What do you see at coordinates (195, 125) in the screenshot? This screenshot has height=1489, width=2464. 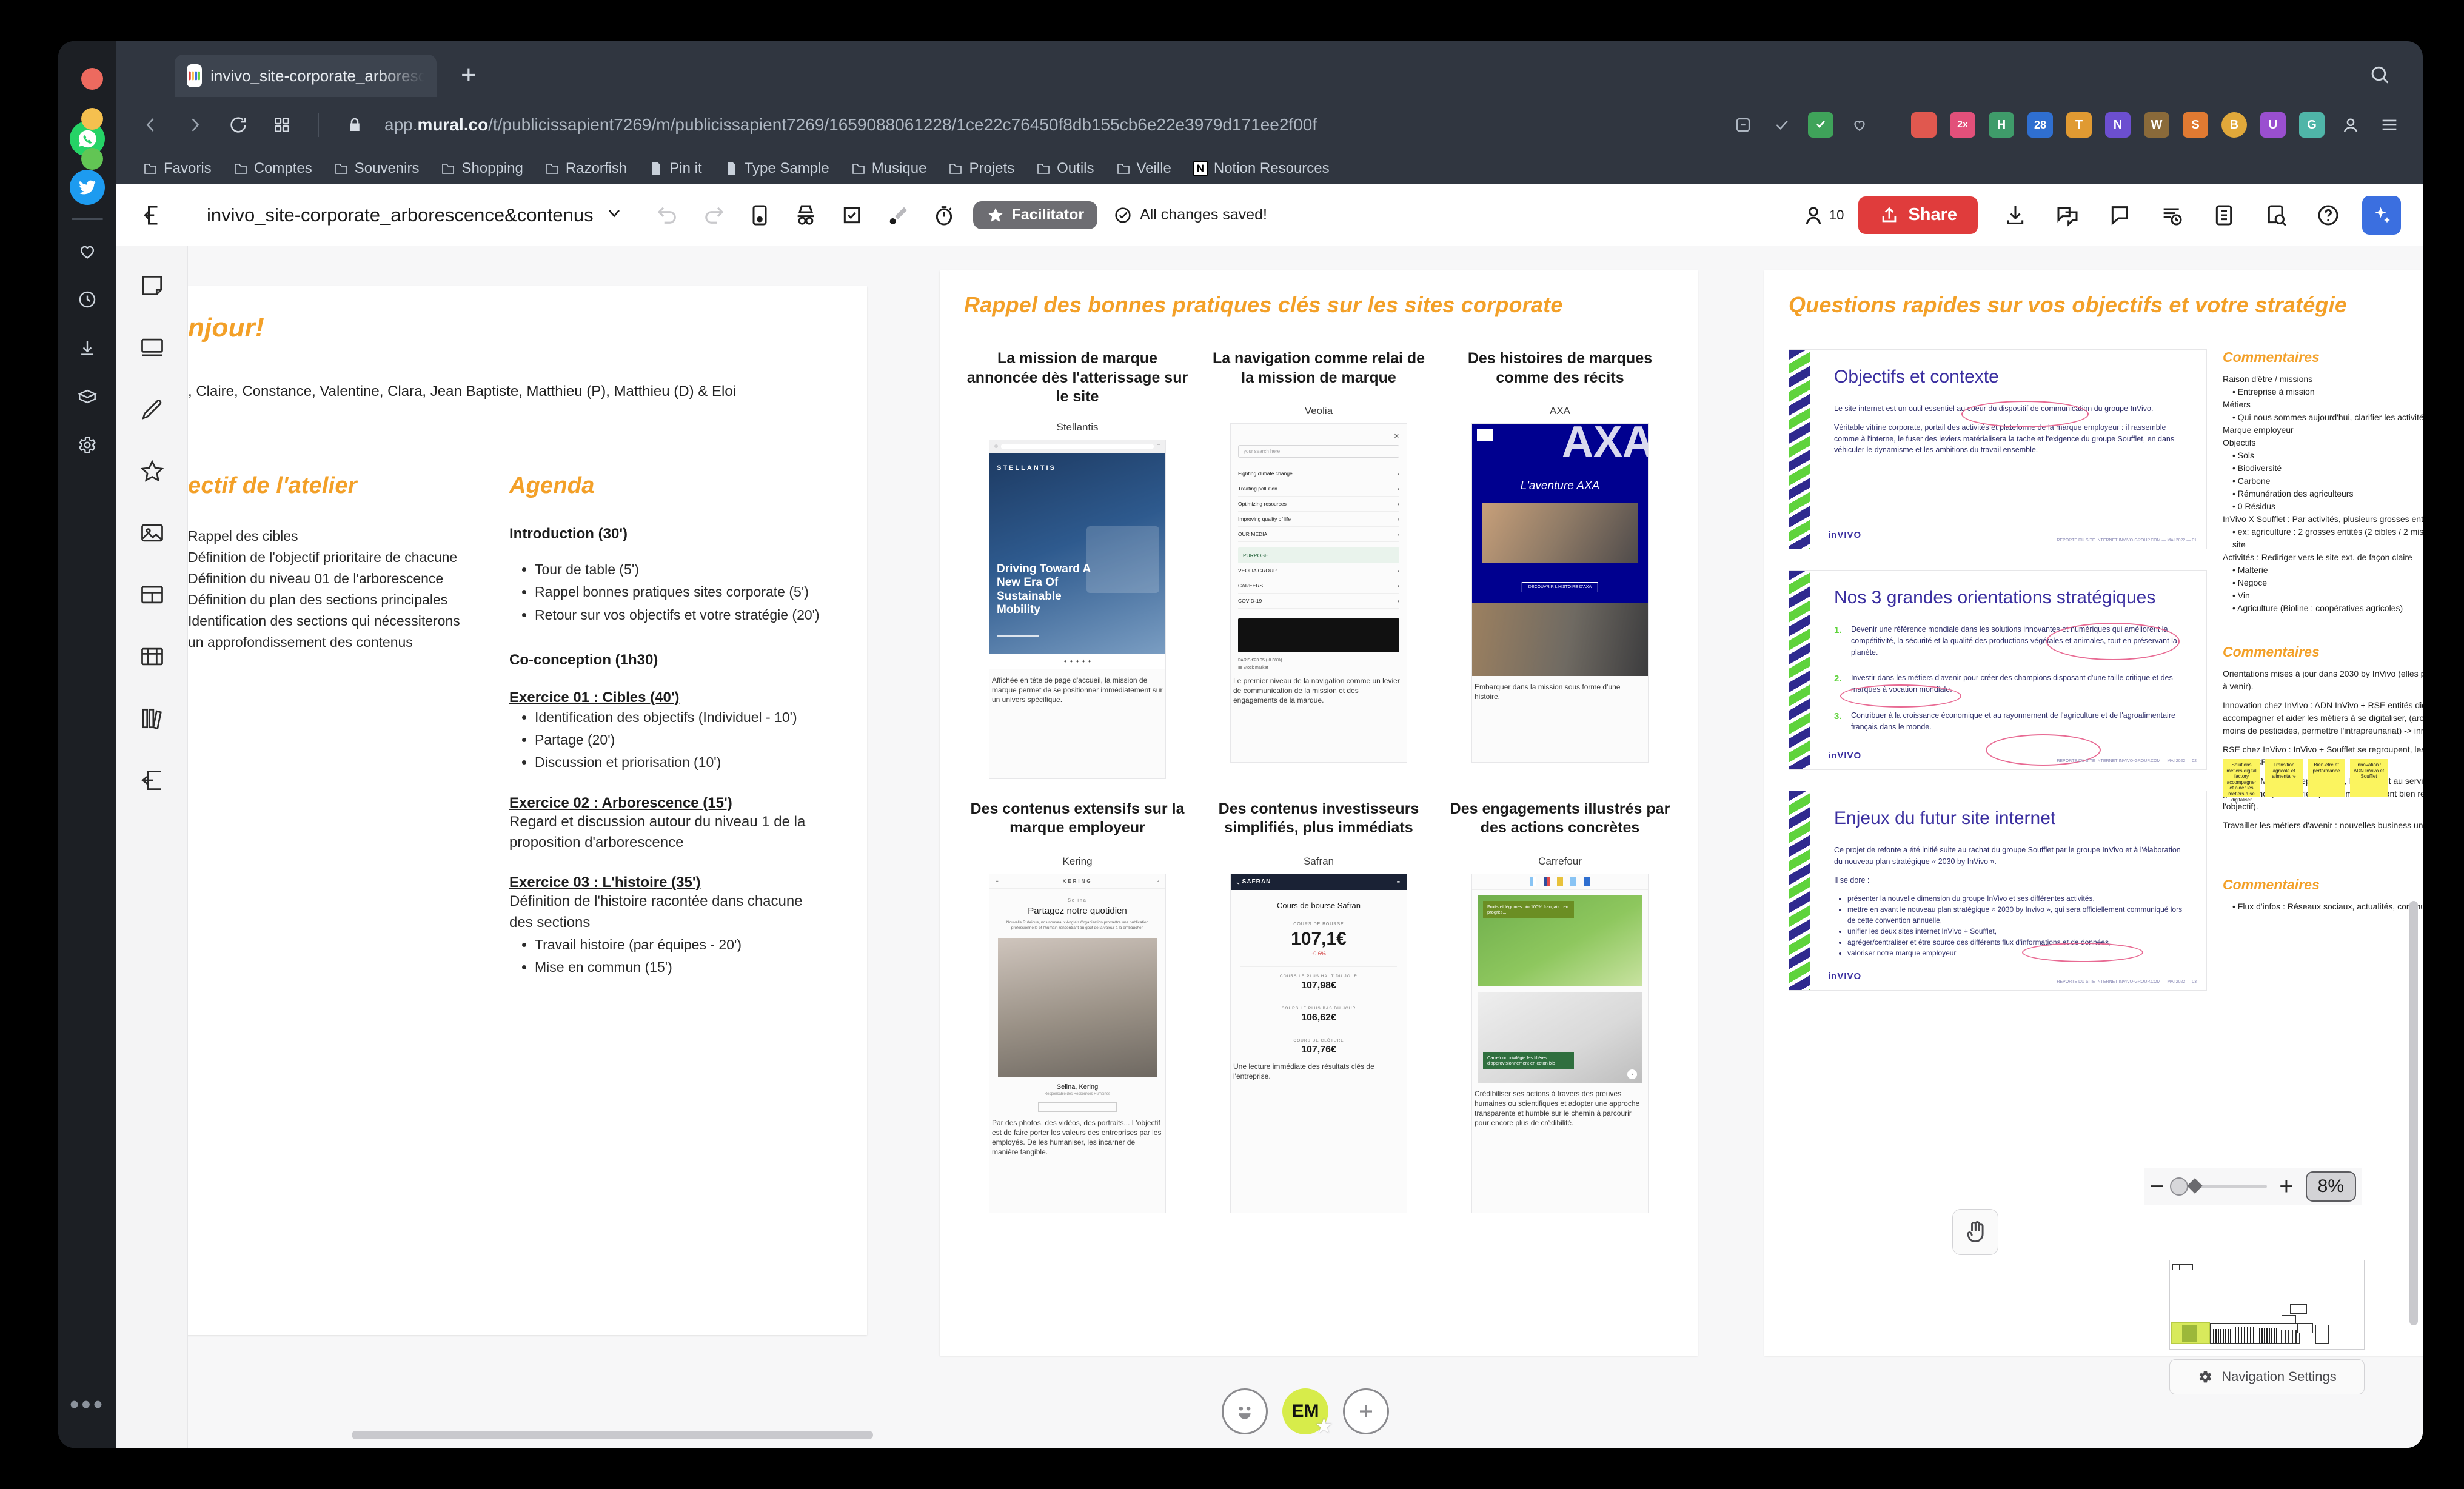 I see `forward-button` at bounding box center [195, 125].